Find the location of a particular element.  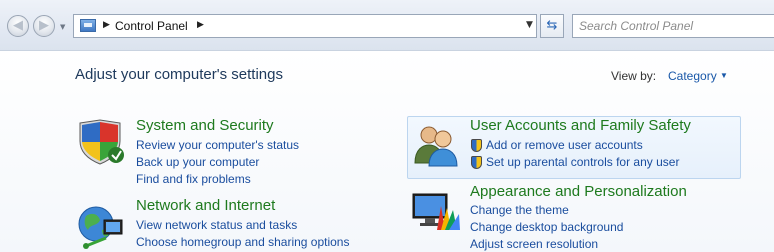

backup-link: Back up your computer is located at coordinates (197, 162).